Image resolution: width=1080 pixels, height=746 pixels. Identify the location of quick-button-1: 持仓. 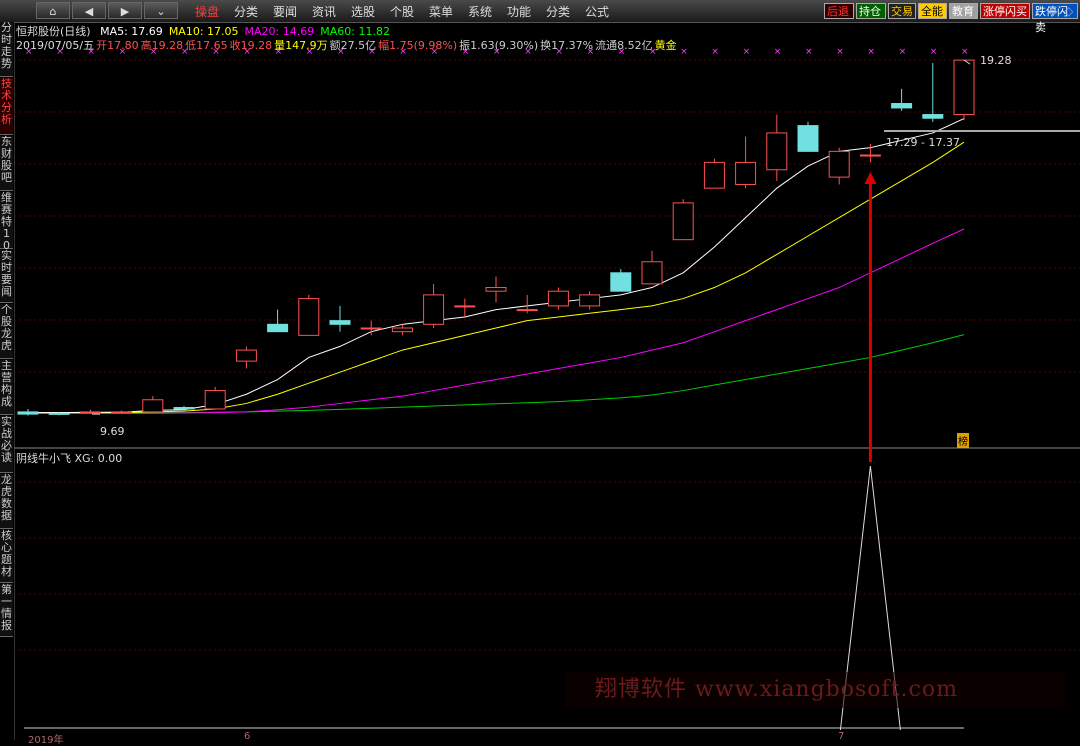
(871, 11).